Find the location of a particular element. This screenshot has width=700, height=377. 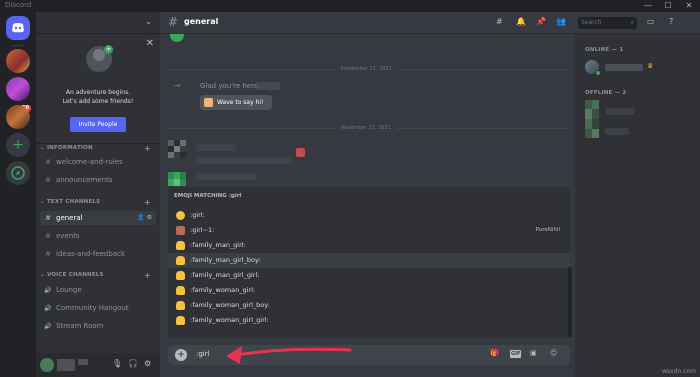

emoji-option: :girl~1: PureNihil is located at coordinates (369, 230).